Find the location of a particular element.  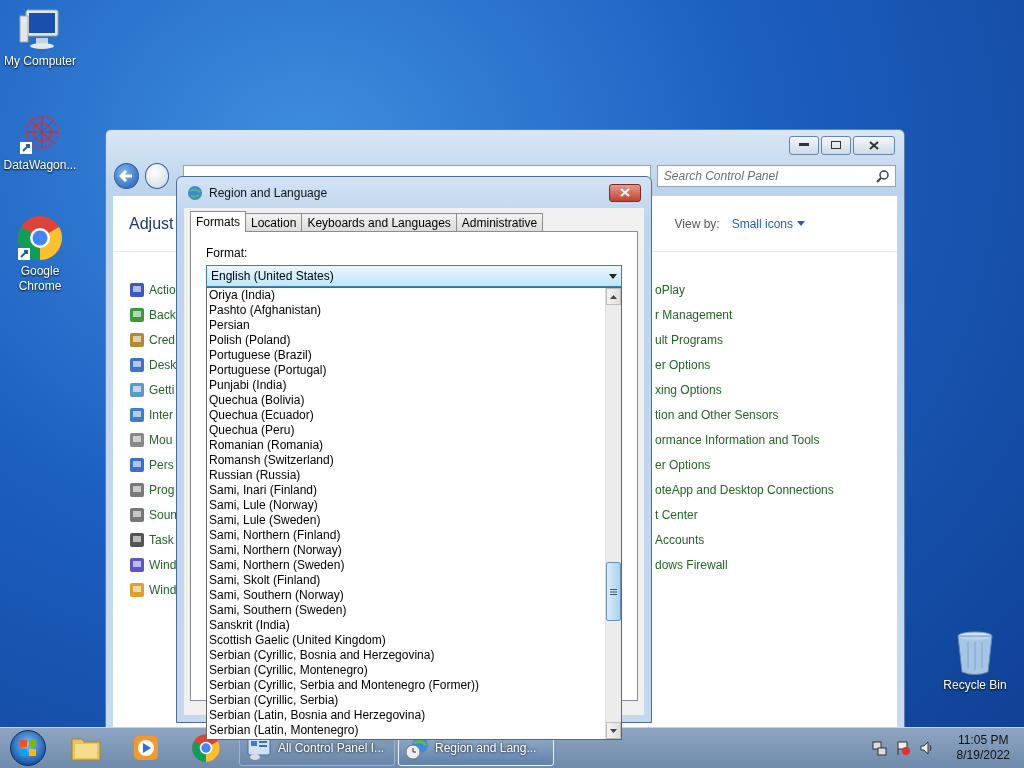

format-option: Portuguese (Brazil) is located at coordinates (407, 355).